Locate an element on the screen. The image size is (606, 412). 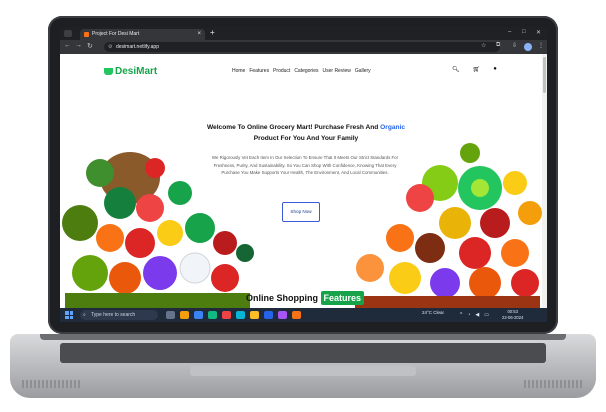
taskbar-search-placeholder: Type here to search is located at coordinates (113, 315).